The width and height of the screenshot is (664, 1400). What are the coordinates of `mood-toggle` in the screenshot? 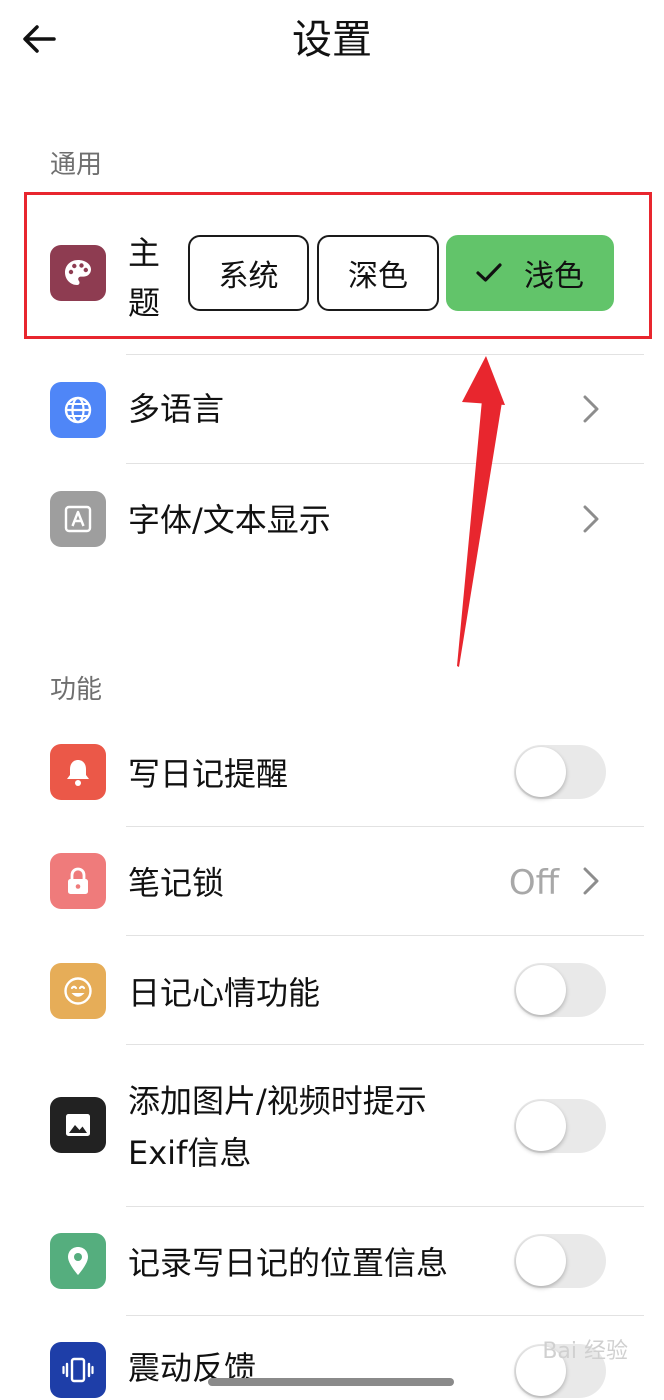 It's located at (560, 990).